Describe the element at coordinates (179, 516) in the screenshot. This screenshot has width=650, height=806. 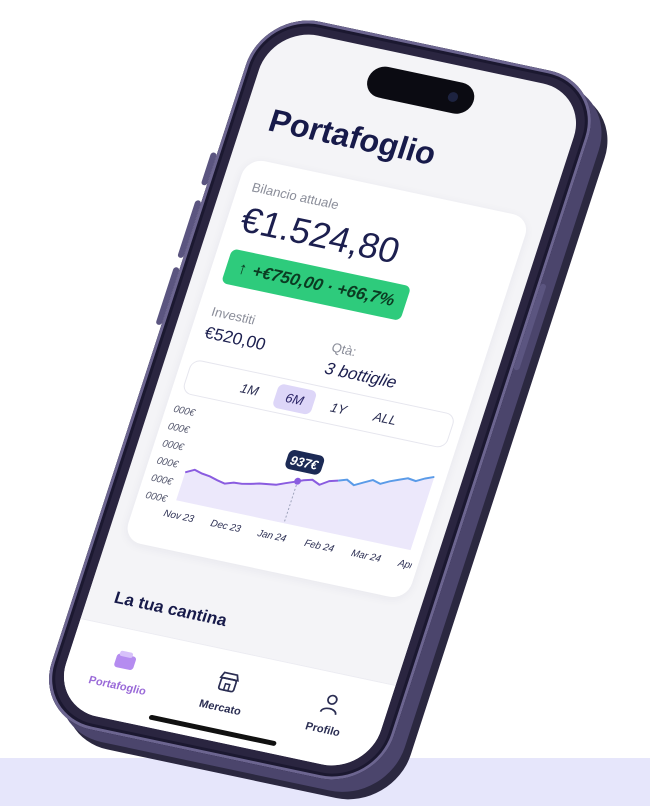
I see `x-tick-label: Nov 23` at that location.